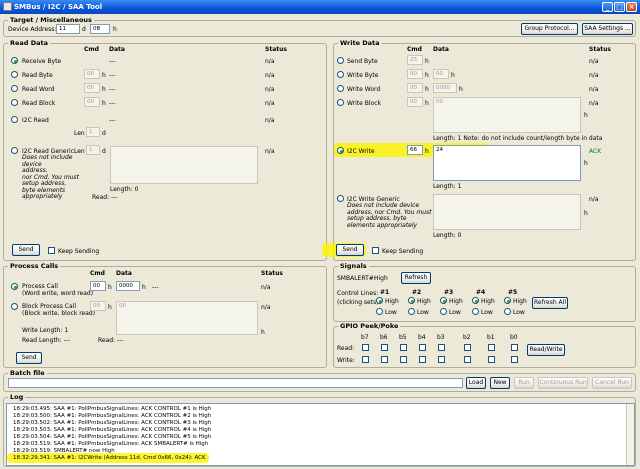  What do you see at coordinates (631, 7) in the screenshot?
I see `close-button: ×` at bounding box center [631, 7].